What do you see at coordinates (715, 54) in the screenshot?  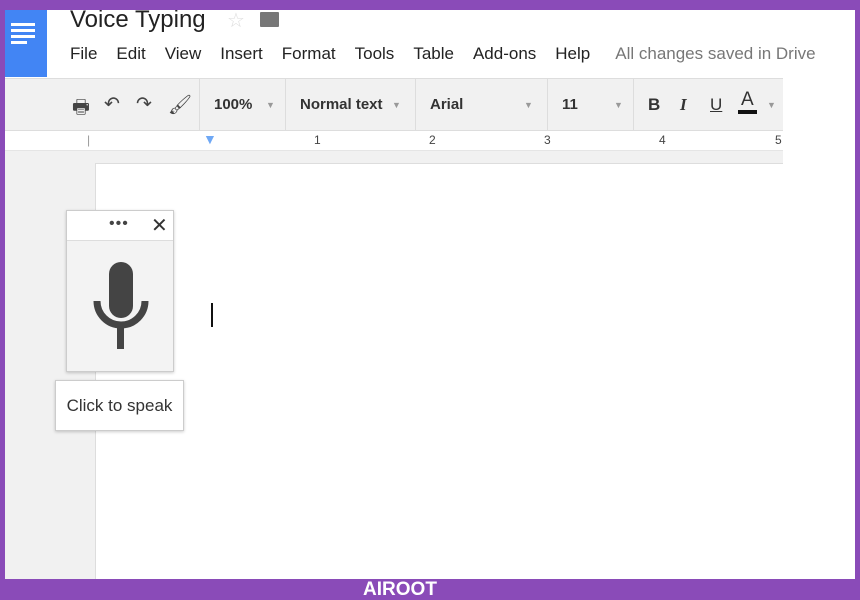 I see `save-status: All changes saved in Drive` at bounding box center [715, 54].